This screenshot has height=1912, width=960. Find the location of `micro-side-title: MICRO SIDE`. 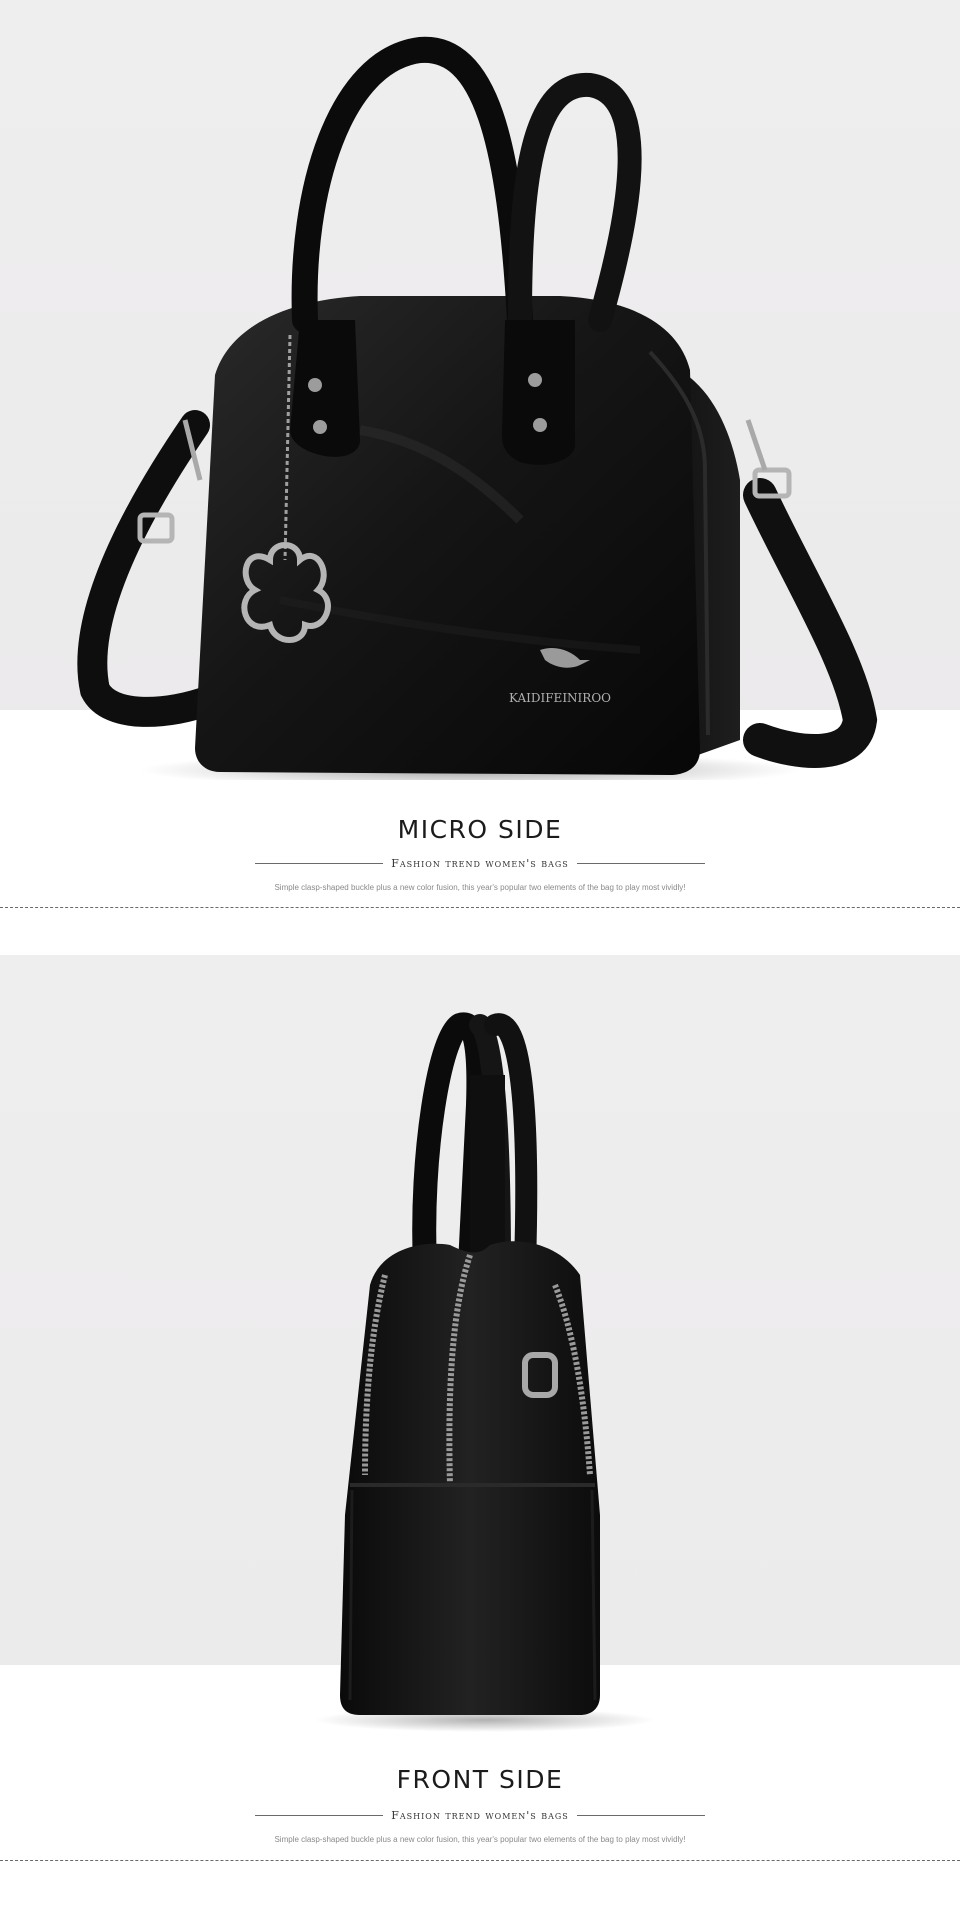

micro-side-title: MICRO SIDE is located at coordinates (480, 829).